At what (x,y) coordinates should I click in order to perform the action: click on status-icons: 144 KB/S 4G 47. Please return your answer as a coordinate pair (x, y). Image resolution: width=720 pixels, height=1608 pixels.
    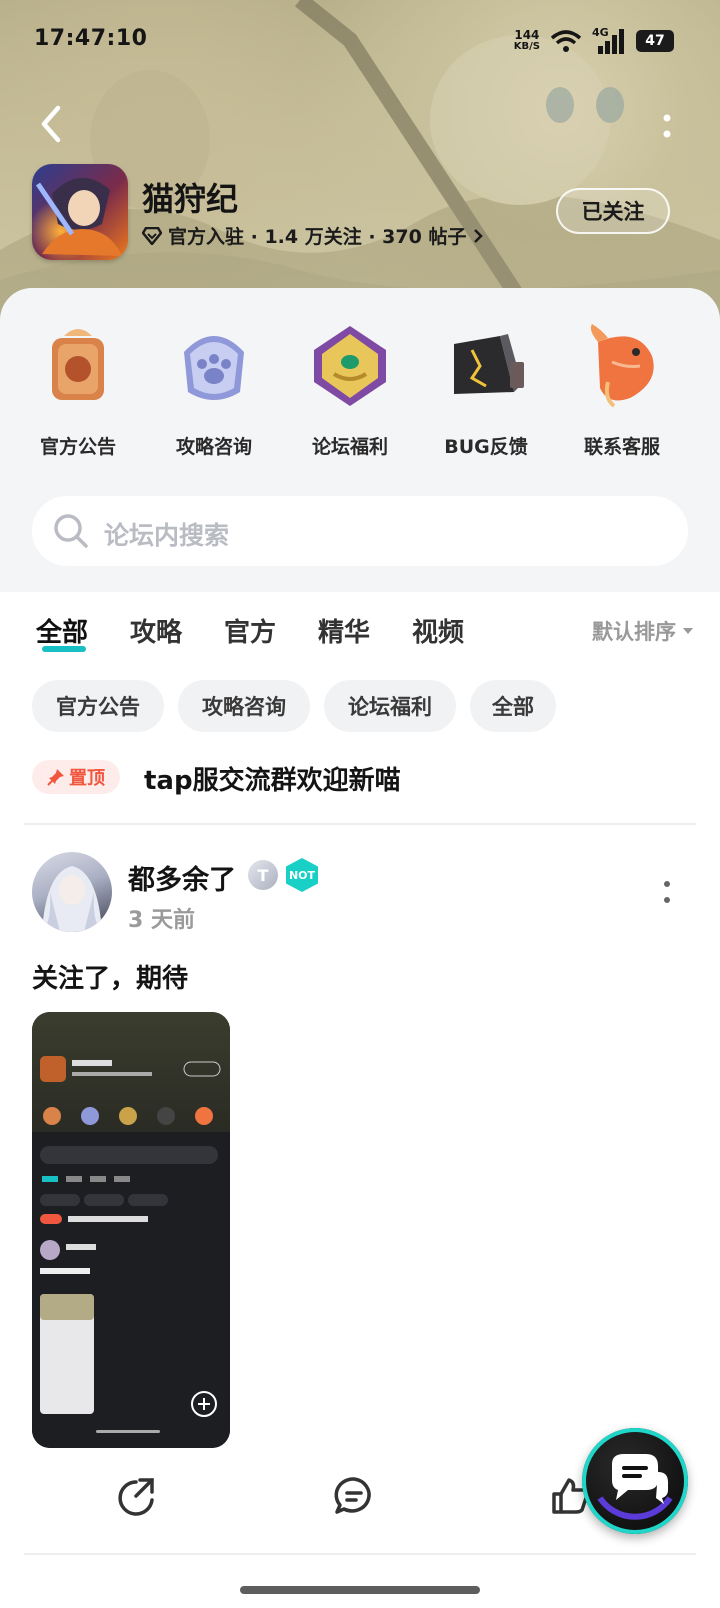
    Looking at the image, I should click on (594, 40).